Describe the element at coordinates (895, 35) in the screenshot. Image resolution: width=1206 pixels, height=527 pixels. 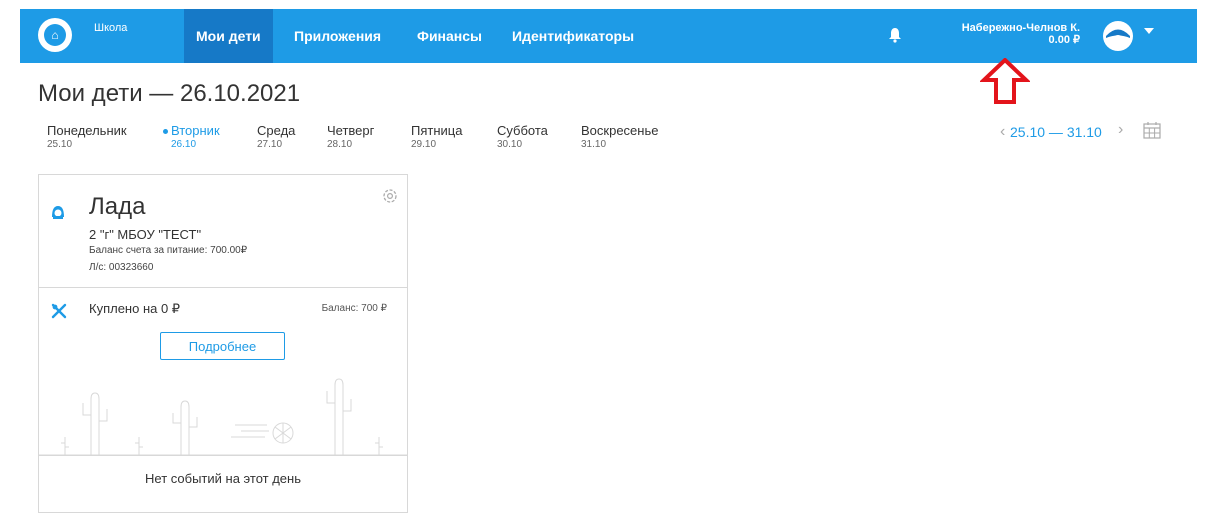
I see `bell-icon` at that location.